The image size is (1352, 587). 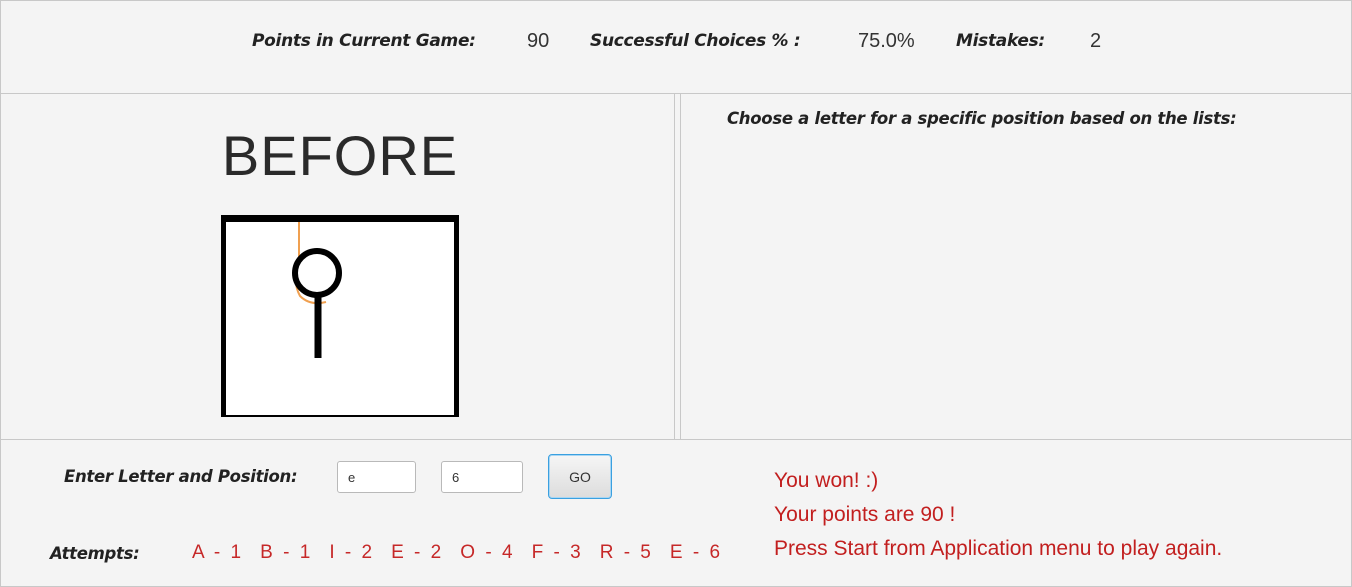 What do you see at coordinates (886, 41) in the screenshot?
I see `success-value: 75.0%` at bounding box center [886, 41].